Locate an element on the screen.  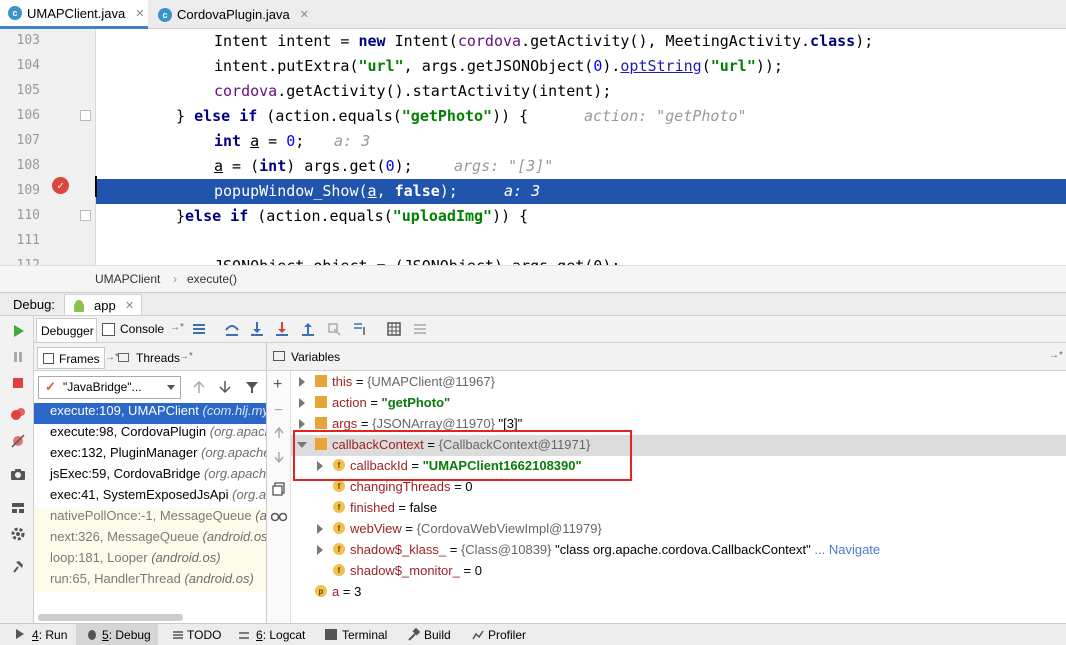
step-out-icon is located at coordinates (308, 329).